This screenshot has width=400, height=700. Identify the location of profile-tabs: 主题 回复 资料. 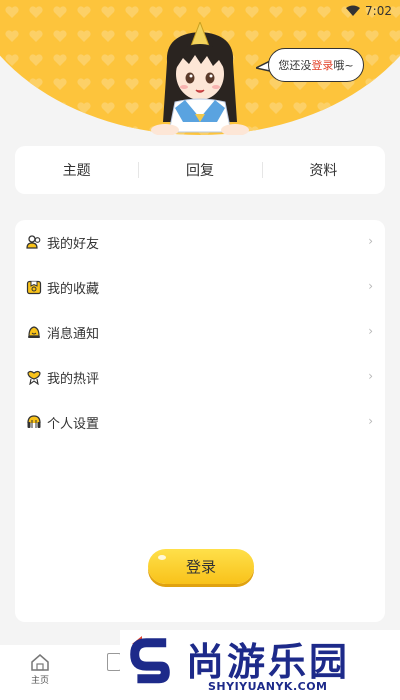
(200, 170).